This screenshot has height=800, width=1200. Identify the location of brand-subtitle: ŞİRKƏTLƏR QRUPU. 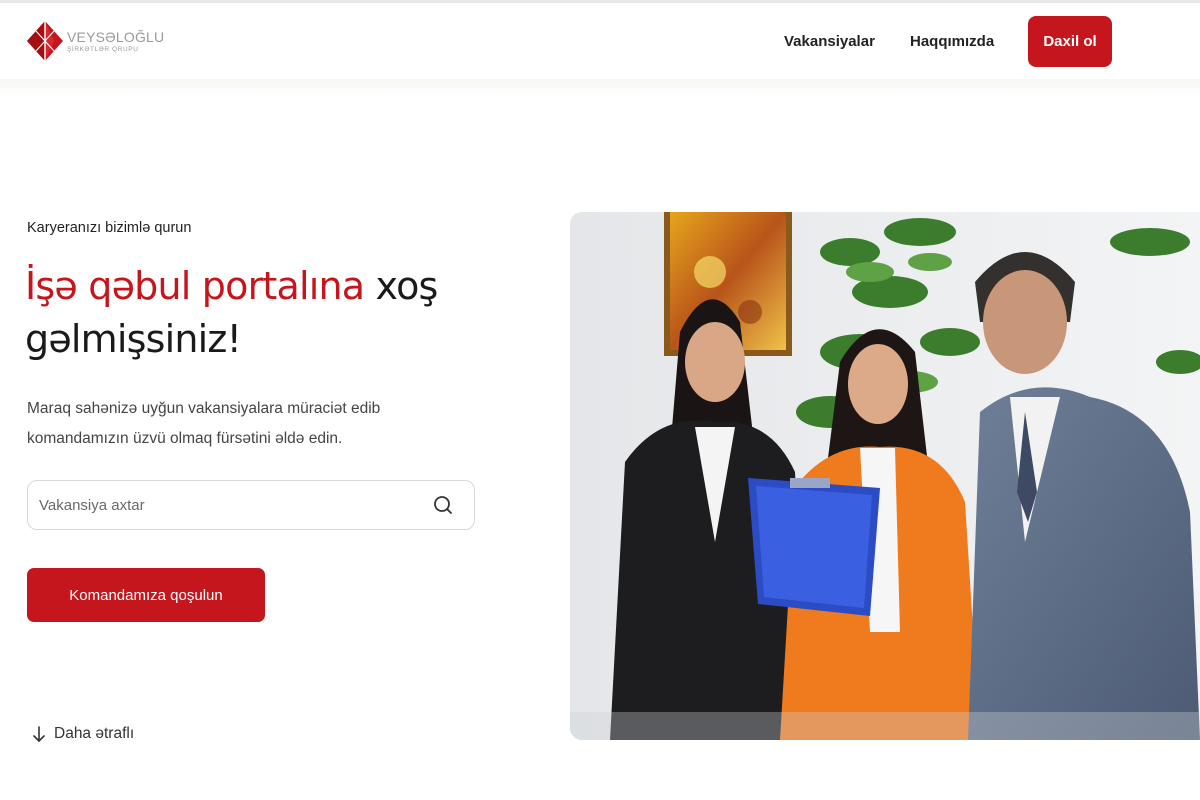
(103, 49).